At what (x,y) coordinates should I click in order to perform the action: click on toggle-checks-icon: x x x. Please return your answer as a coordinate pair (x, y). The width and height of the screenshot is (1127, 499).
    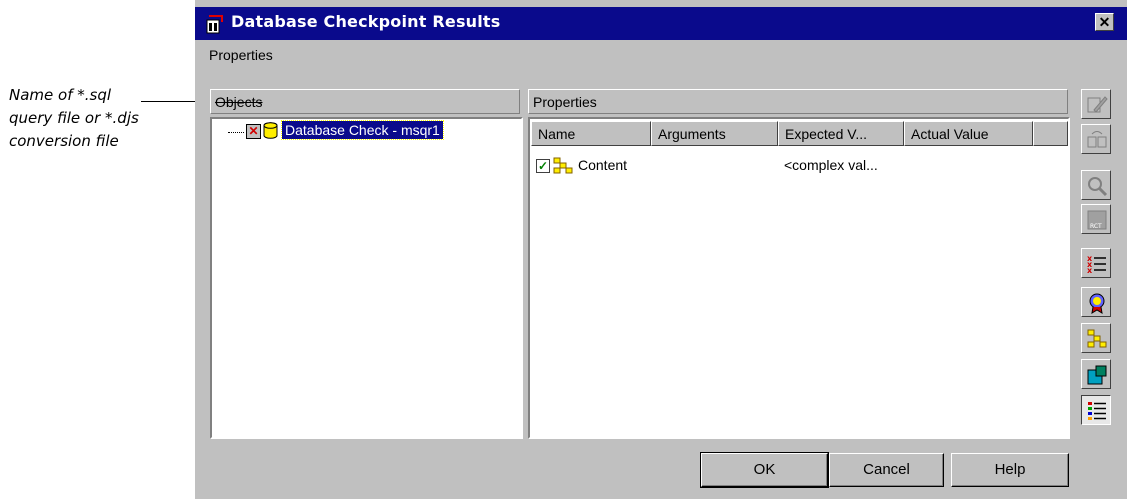
    Looking at the image, I should click on (1096, 264).